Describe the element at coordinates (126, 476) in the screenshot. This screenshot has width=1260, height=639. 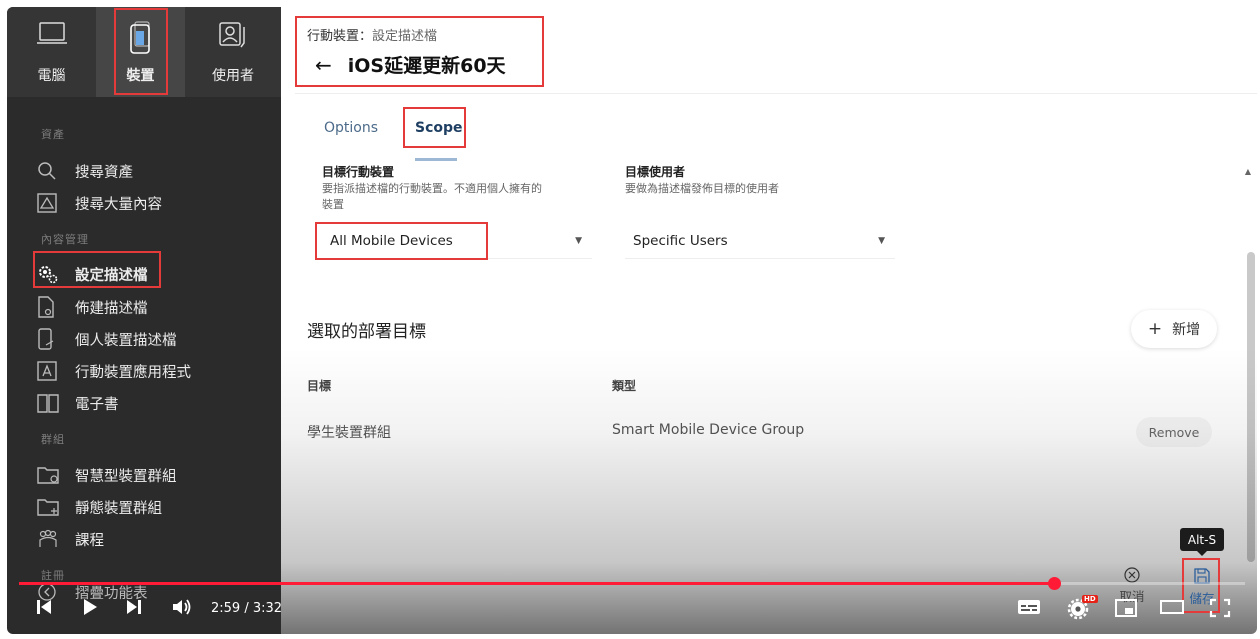
I see `sidebar-item-label: 智慧型裝置群組` at that location.